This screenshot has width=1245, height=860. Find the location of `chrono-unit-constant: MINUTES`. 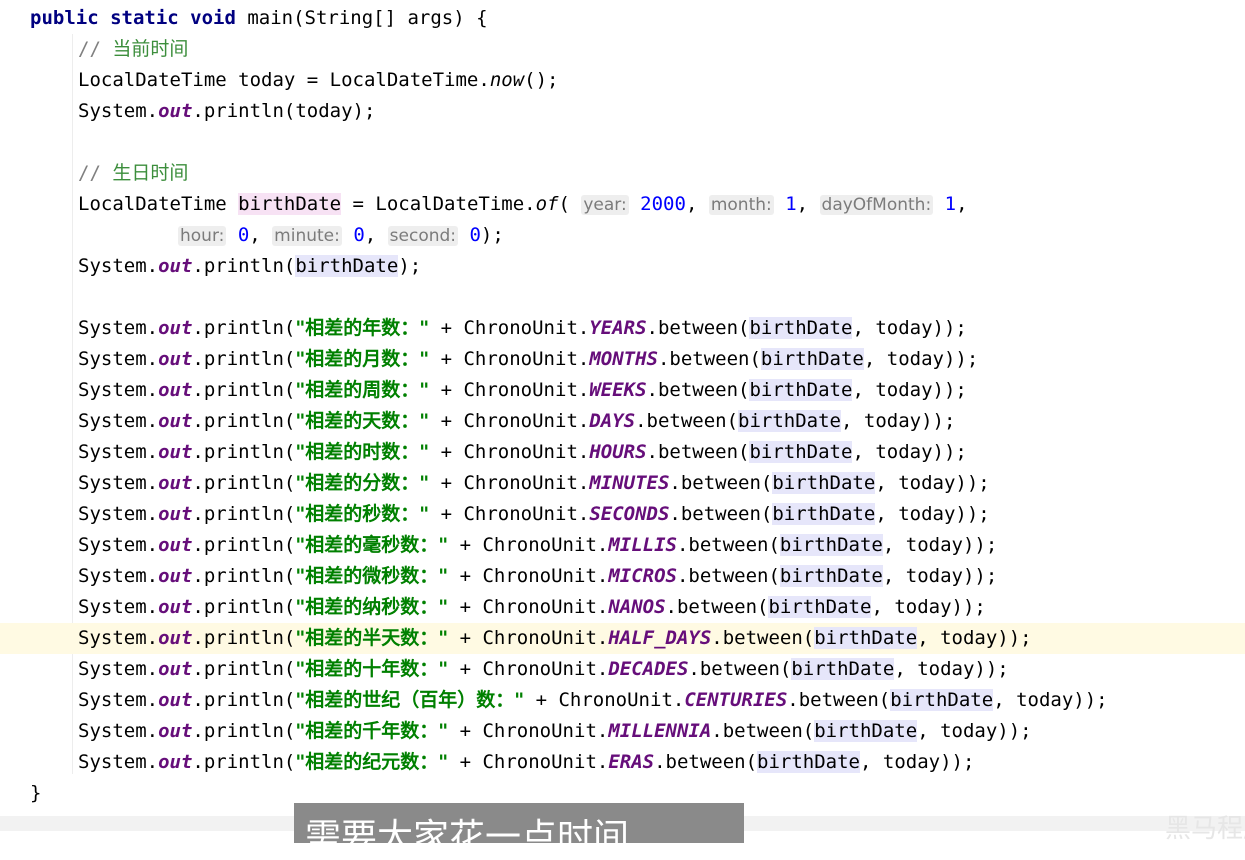

chrono-unit-constant: MINUTES is located at coordinates (629, 483).